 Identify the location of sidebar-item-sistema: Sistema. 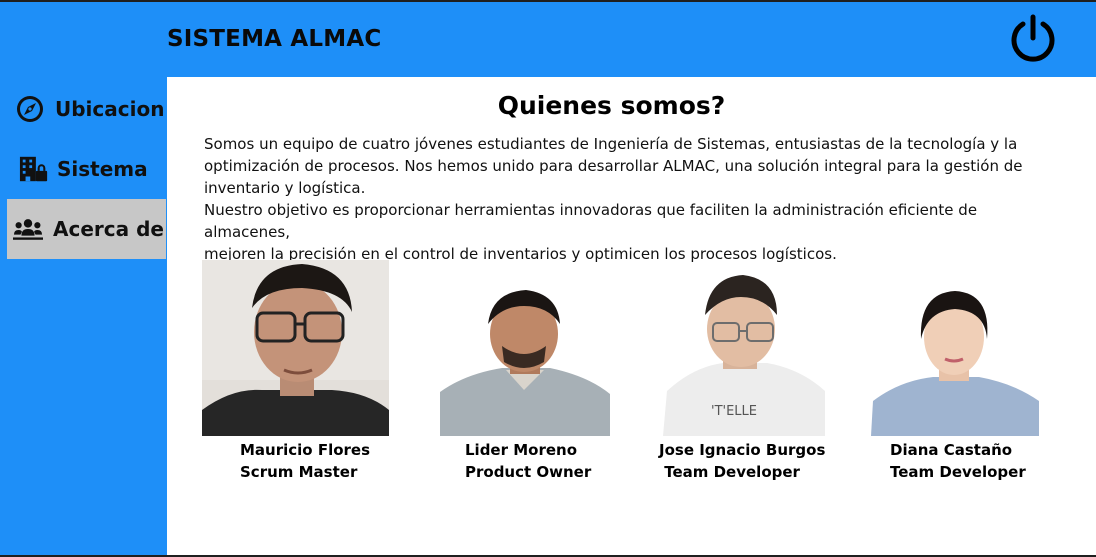
(86, 169).